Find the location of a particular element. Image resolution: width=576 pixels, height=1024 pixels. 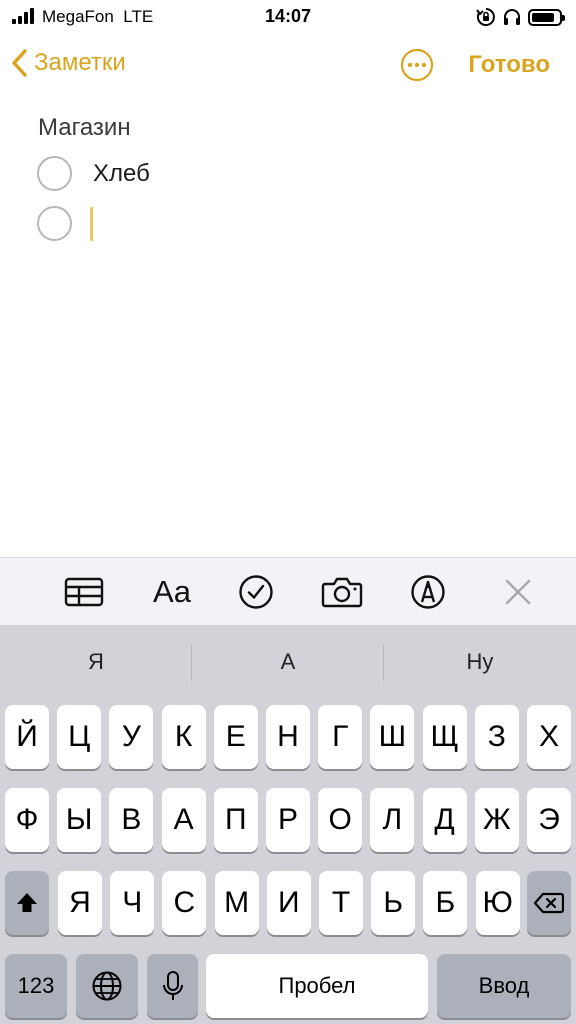

key-Ф: Ф is located at coordinates (27, 820).